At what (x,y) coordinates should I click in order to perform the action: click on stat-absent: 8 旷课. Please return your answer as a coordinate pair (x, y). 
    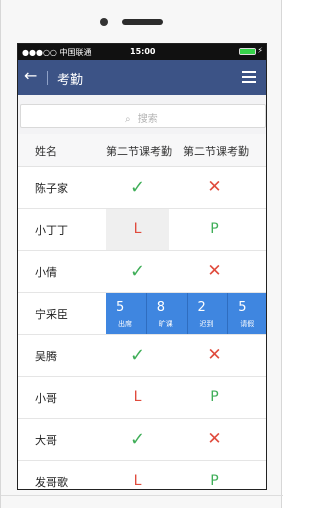
    Looking at the image, I should click on (167, 313).